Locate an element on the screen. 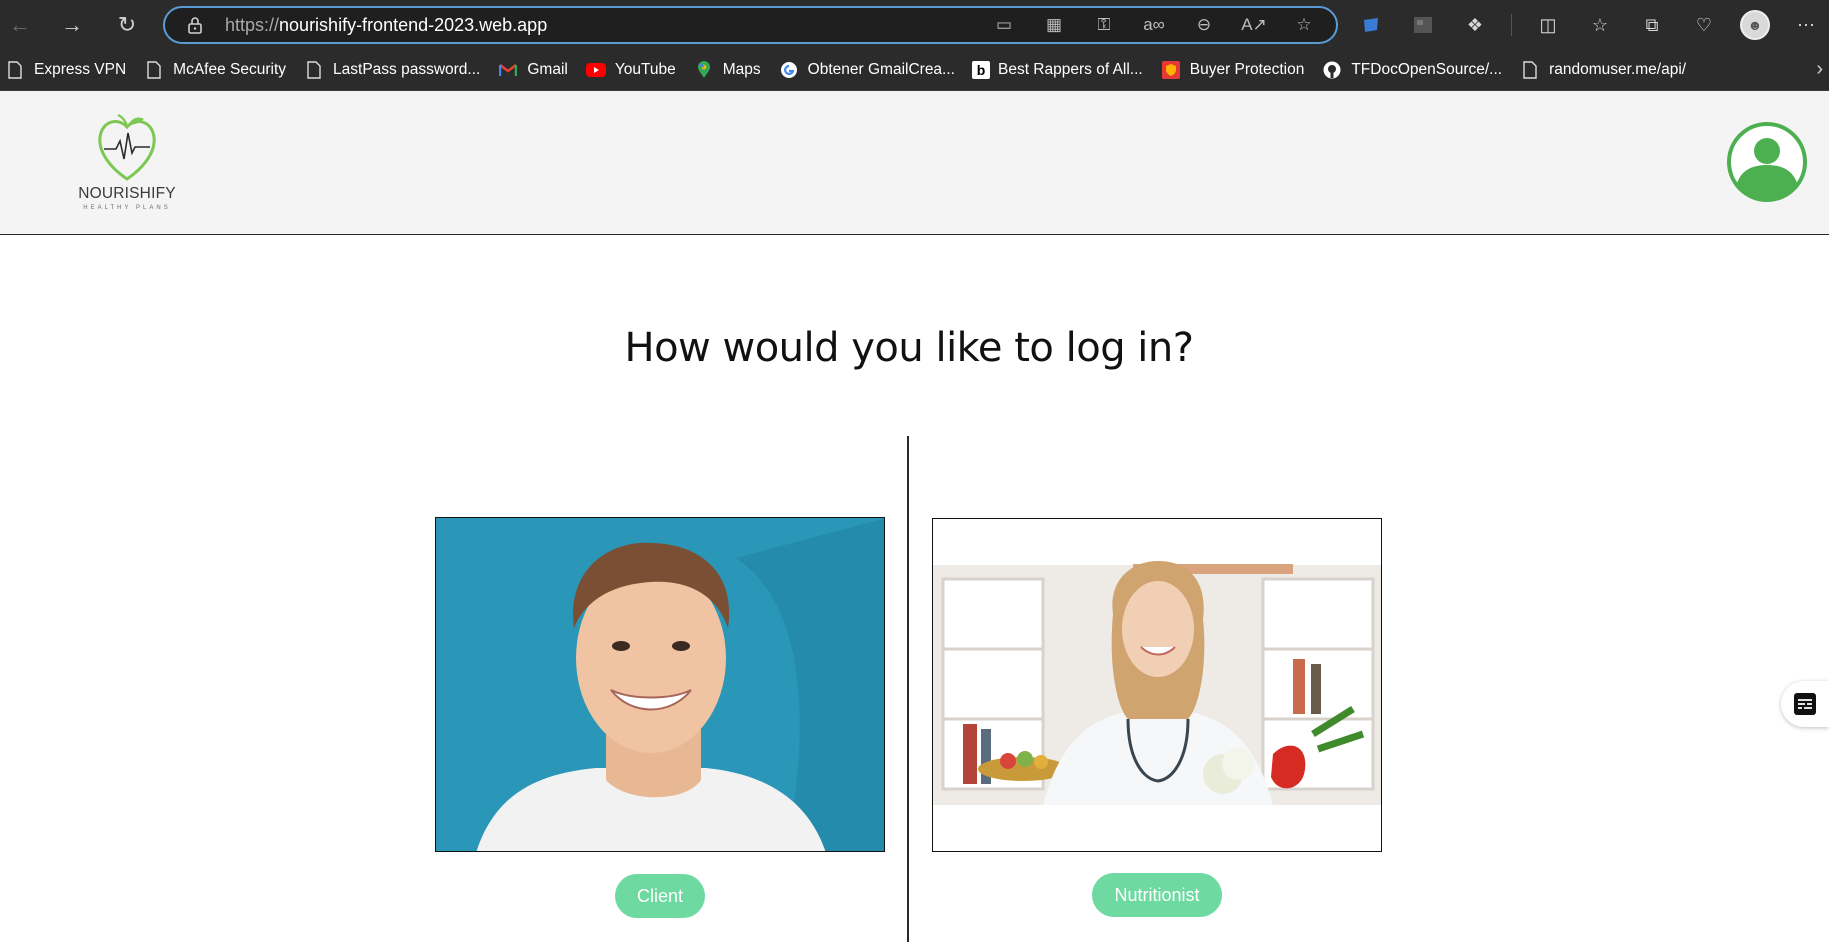 This screenshot has height=942, width=1829. gmail-icon is located at coordinates (508, 70).